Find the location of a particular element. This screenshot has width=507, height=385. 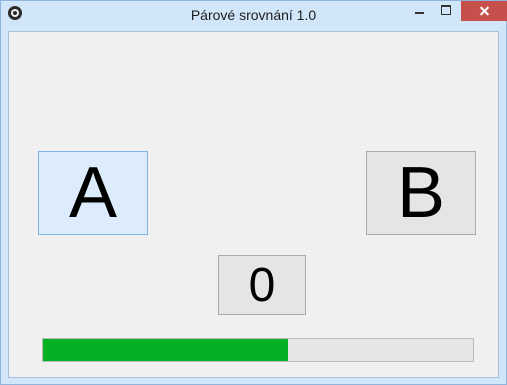

title-bar: Párové srovnání 1.0 is located at coordinates (254, 16).